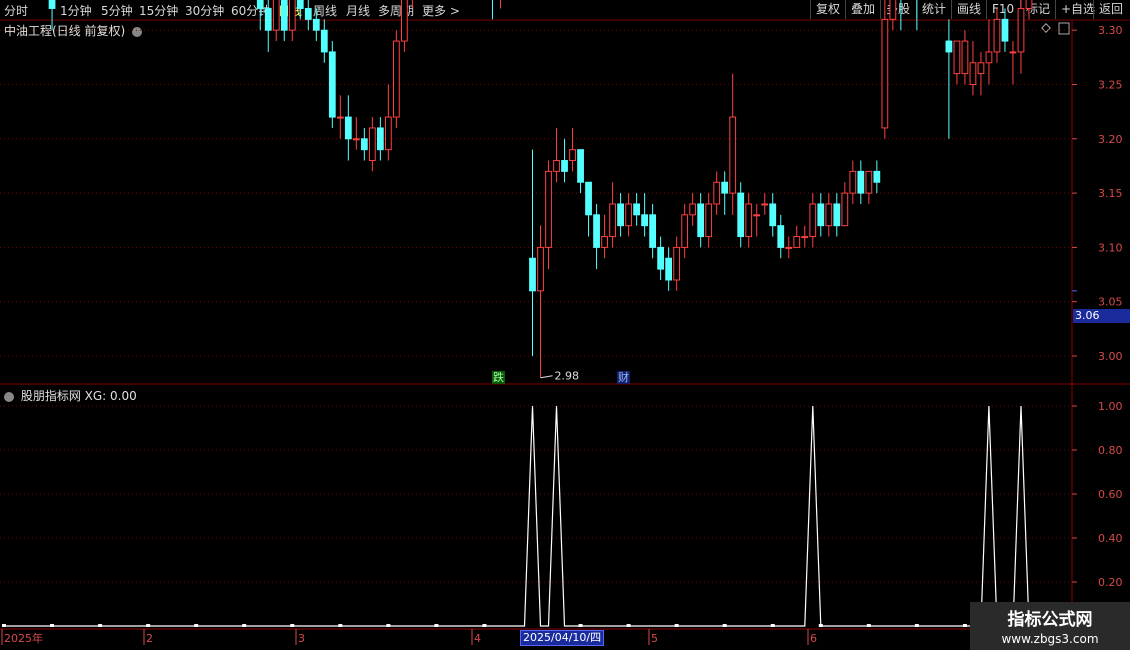  What do you see at coordinates (1110, 193) in the screenshot?
I see `y-tick-label-main: 3.15` at bounding box center [1110, 193].